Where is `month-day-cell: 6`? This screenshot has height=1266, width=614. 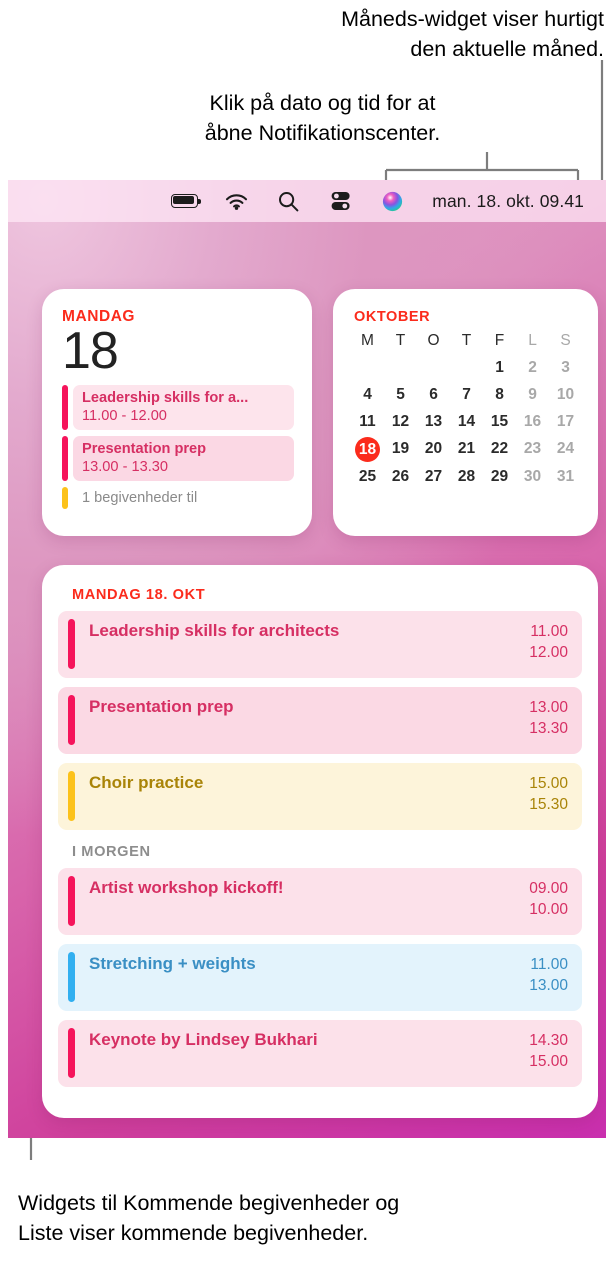
month-day-cell: 6 is located at coordinates (433, 395).